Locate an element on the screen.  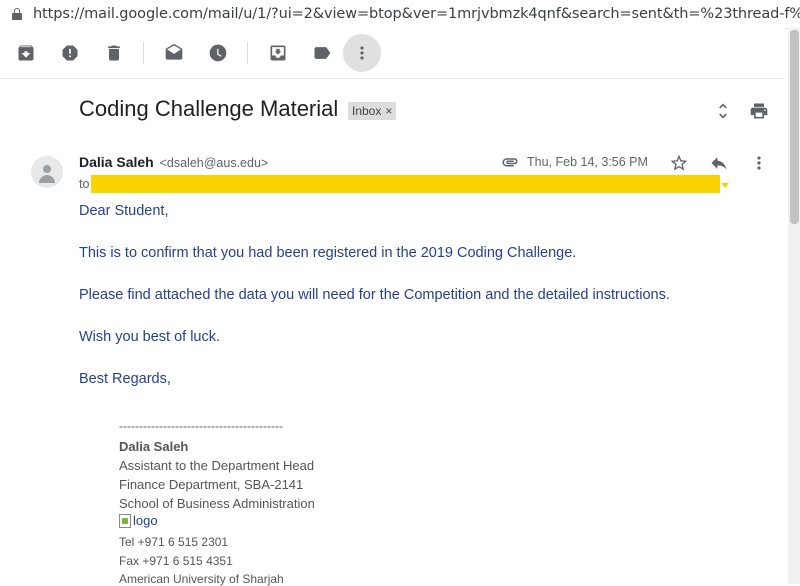
mark-unread-button is located at coordinates (174, 53).